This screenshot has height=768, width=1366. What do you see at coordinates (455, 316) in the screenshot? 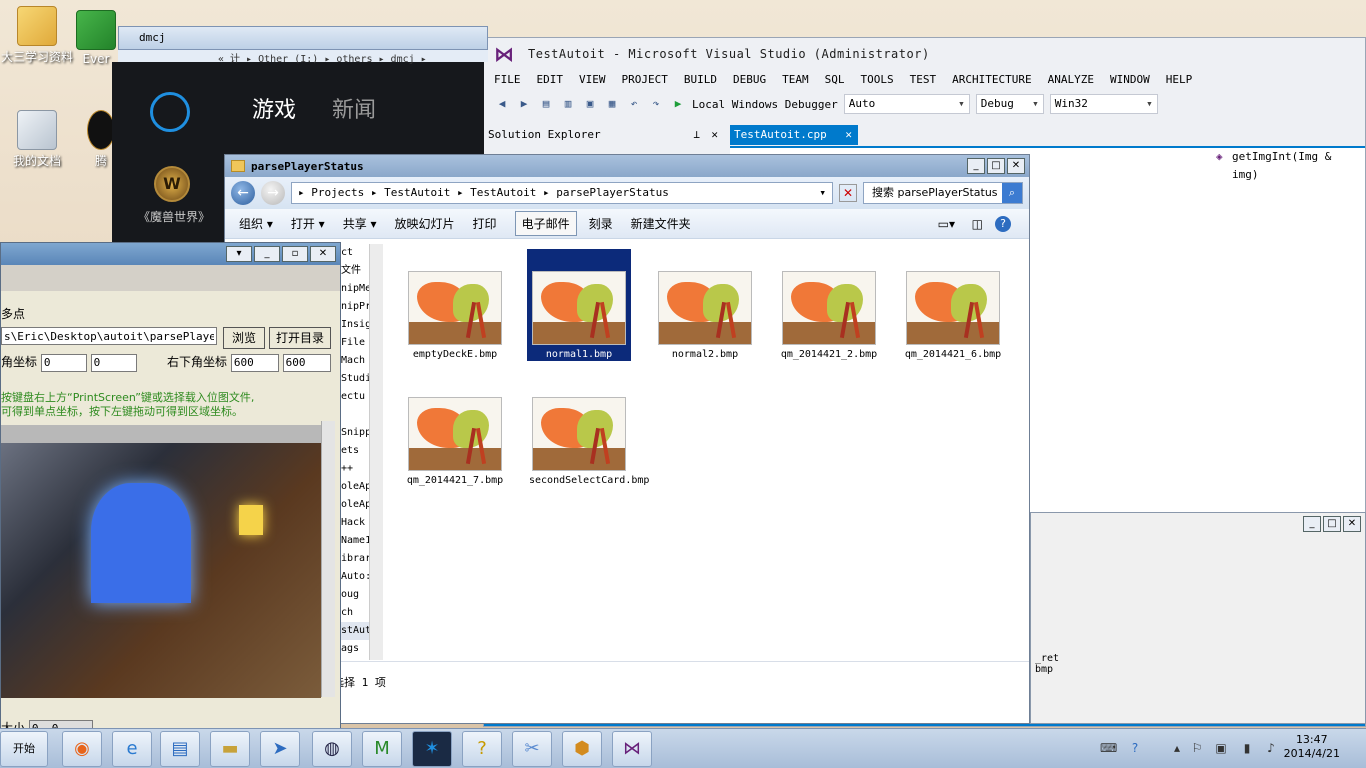
I see `file-item: emptyDeckE.bmp` at bounding box center [455, 316].